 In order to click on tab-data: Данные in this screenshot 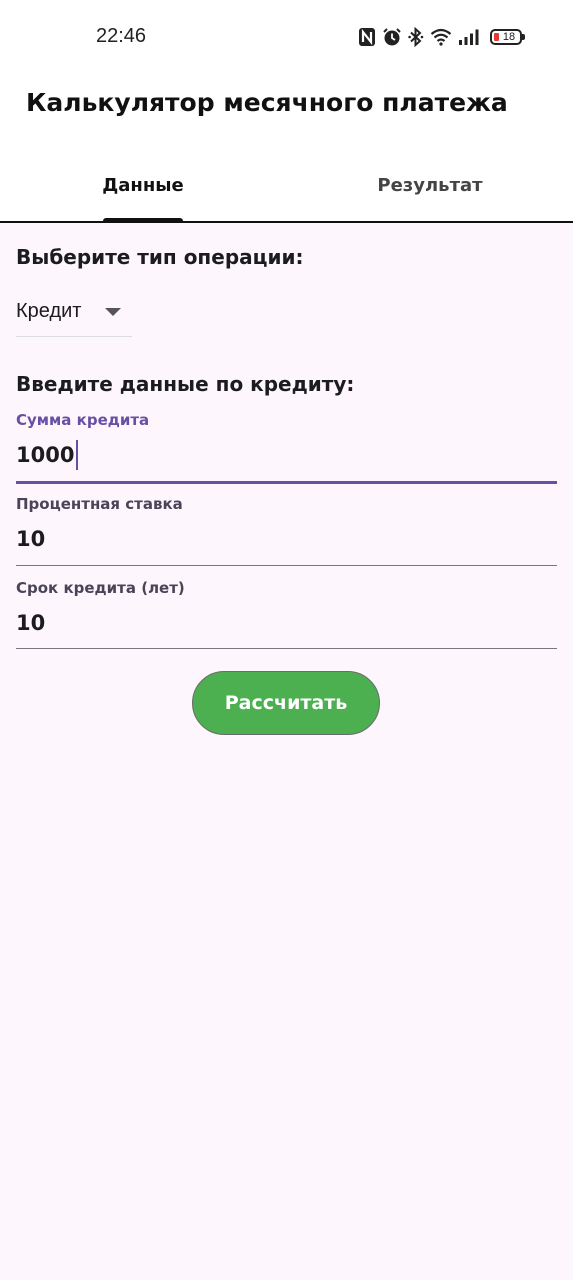, I will do `click(143, 190)`.